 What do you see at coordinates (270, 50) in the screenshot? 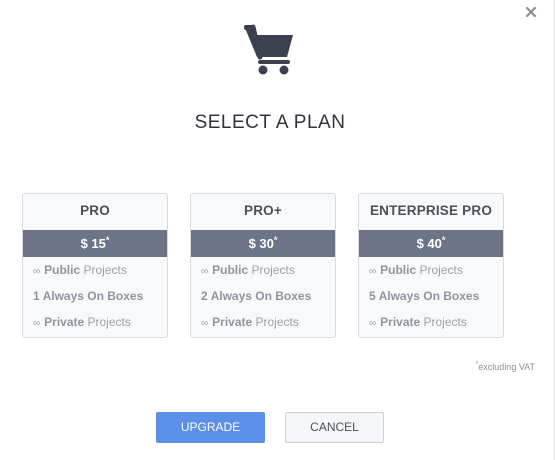
I see `shopping-cart-icon` at bounding box center [270, 50].